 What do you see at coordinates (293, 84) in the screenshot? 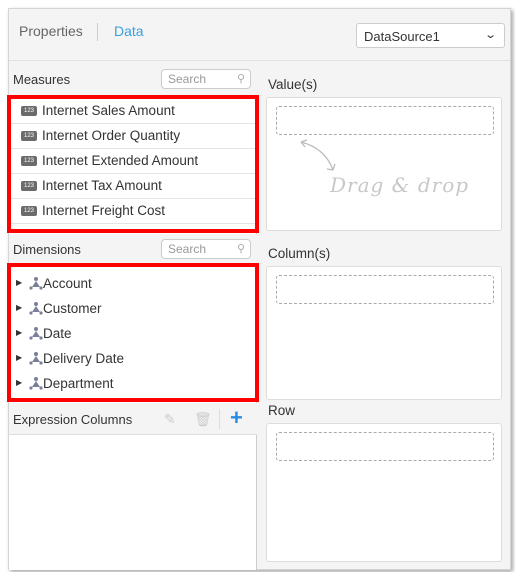
I see `values-label: Value(s)` at bounding box center [293, 84].